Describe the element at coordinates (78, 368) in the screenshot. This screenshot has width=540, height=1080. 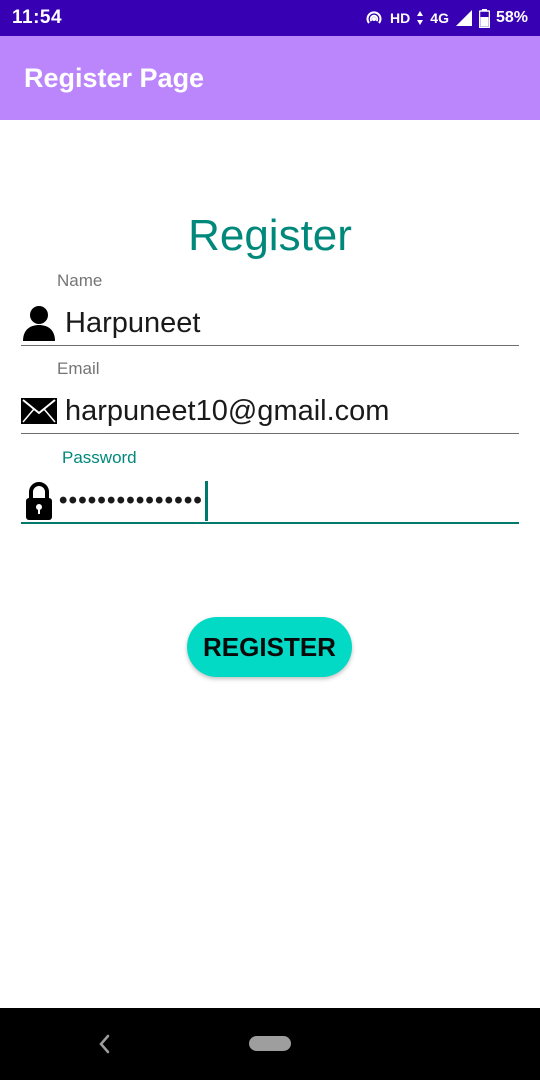
I see `email-label: Email` at that location.